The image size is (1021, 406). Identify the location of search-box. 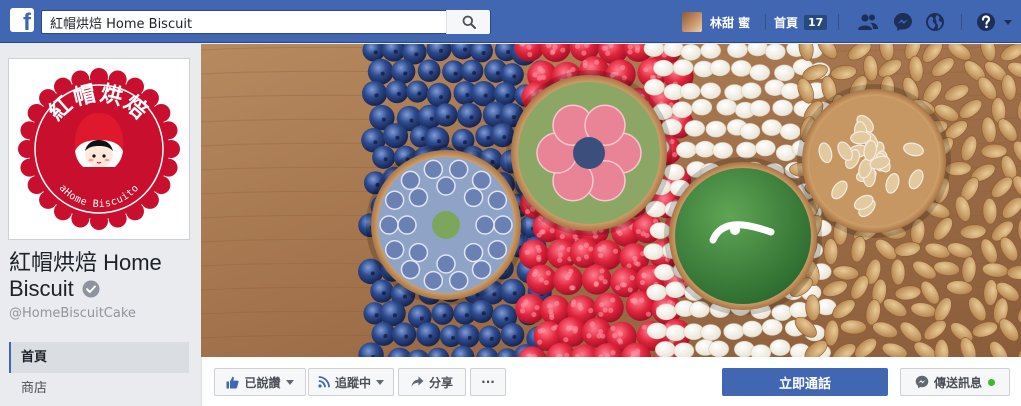
(266, 22).